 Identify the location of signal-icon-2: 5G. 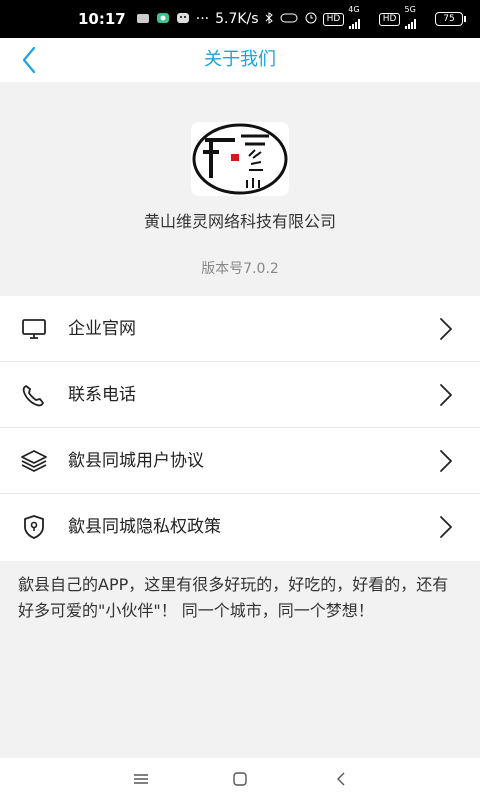
(416, 19).